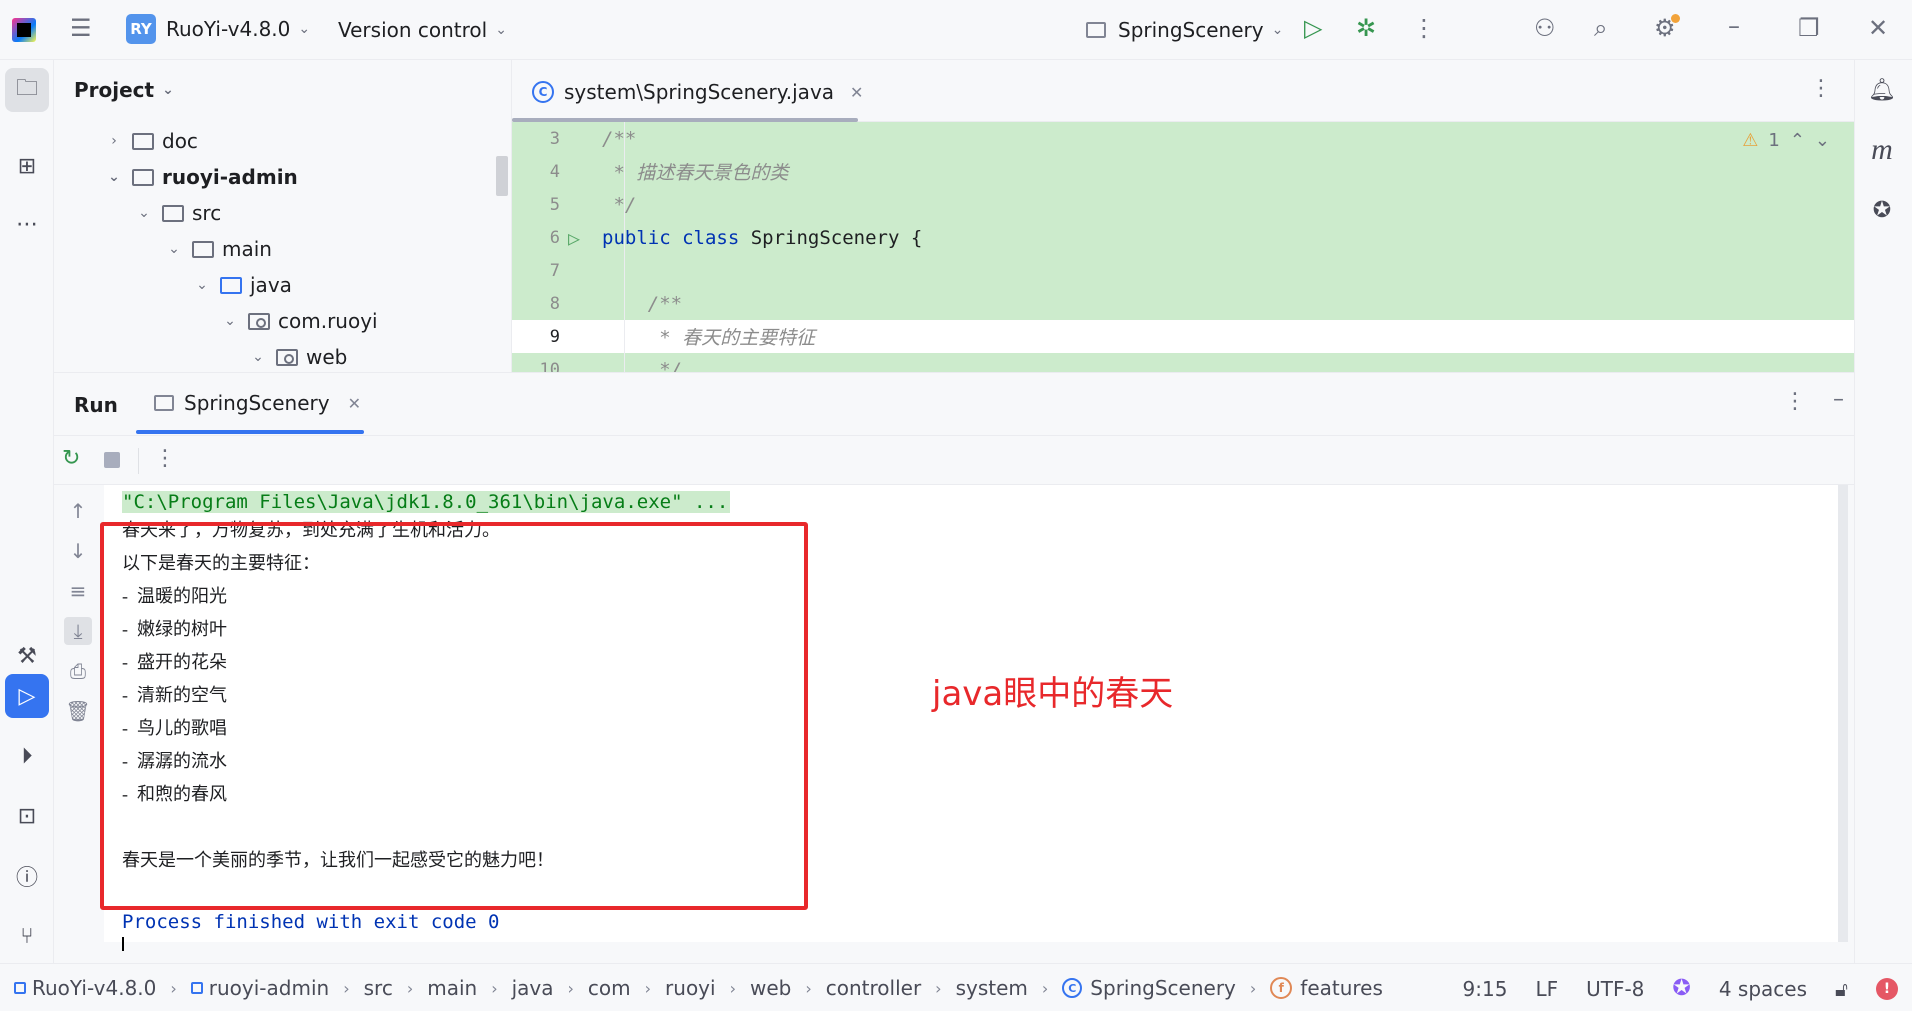  Describe the element at coordinates (242, 285) in the screenshot. I see `tree-item-java: ⌄ java` at that location.